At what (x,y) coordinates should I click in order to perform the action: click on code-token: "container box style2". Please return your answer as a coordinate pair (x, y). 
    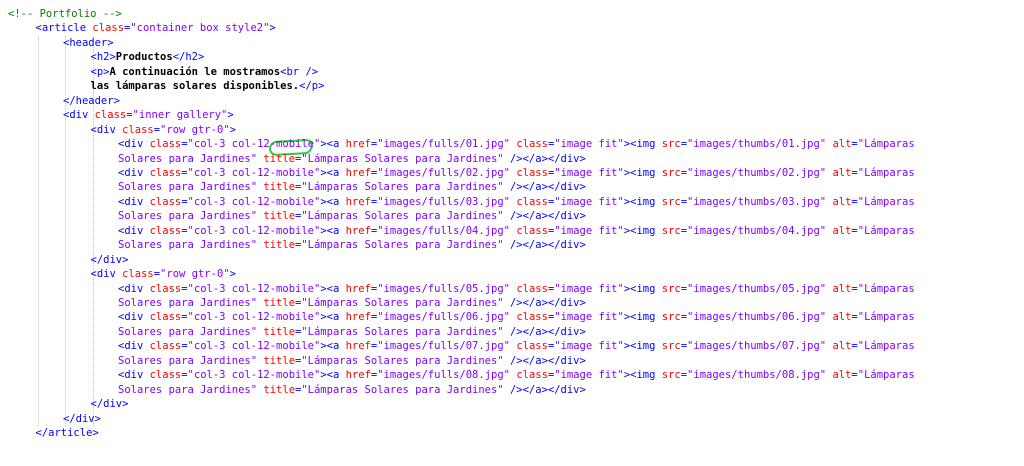
    Looking at the image, I should click on (200, 28).